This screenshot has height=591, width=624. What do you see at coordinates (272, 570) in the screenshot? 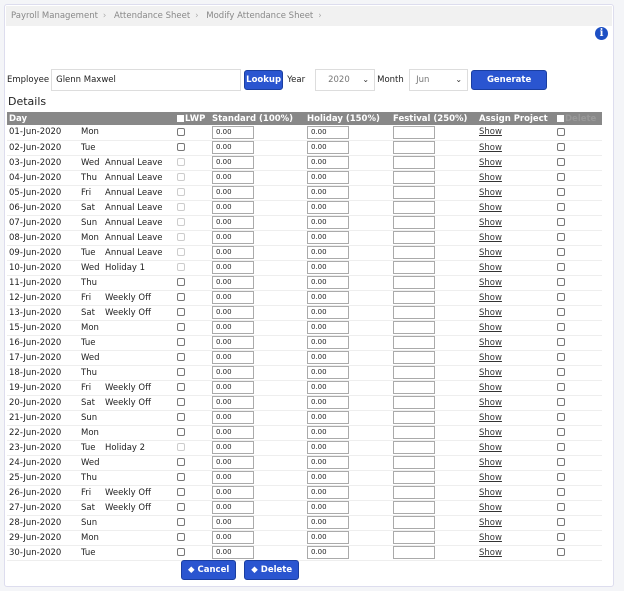
I see `delete-button: ◆ Delete` at bounding box center [272, 570].